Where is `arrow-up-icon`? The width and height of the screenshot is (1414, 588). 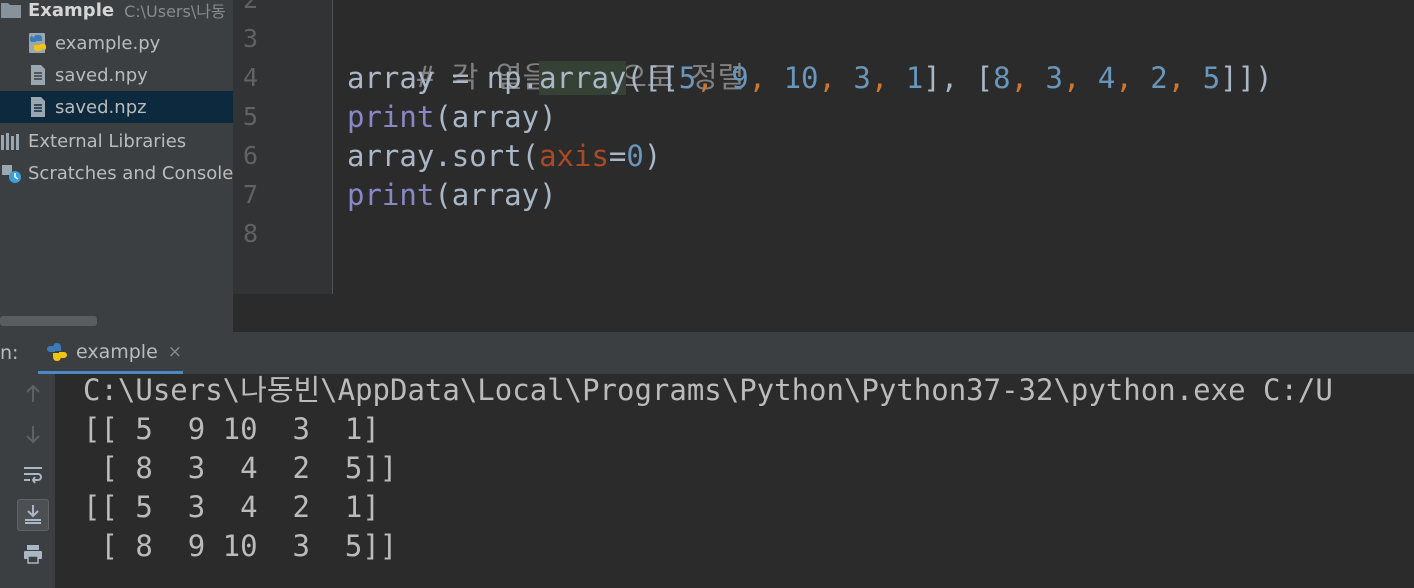
arrow-up-icon is located at coordinates (33, 396).